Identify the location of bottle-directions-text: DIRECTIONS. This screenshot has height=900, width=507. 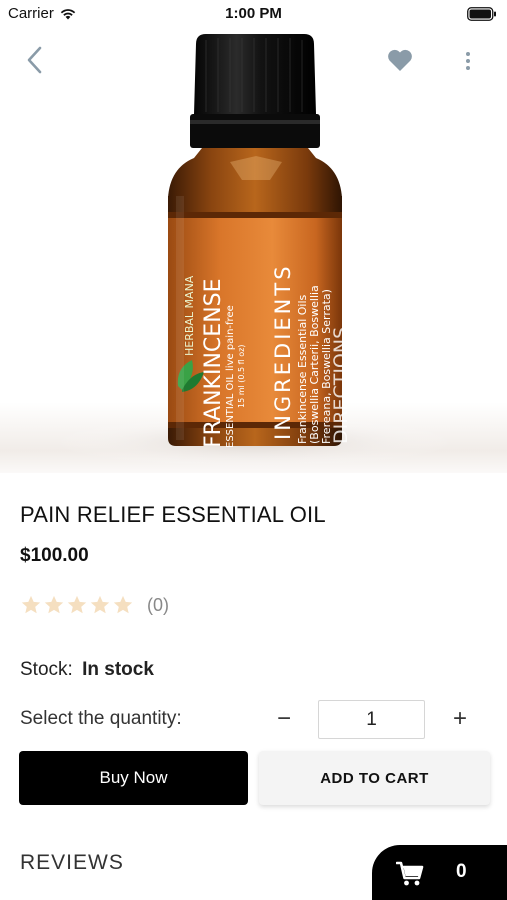
(341, 385).